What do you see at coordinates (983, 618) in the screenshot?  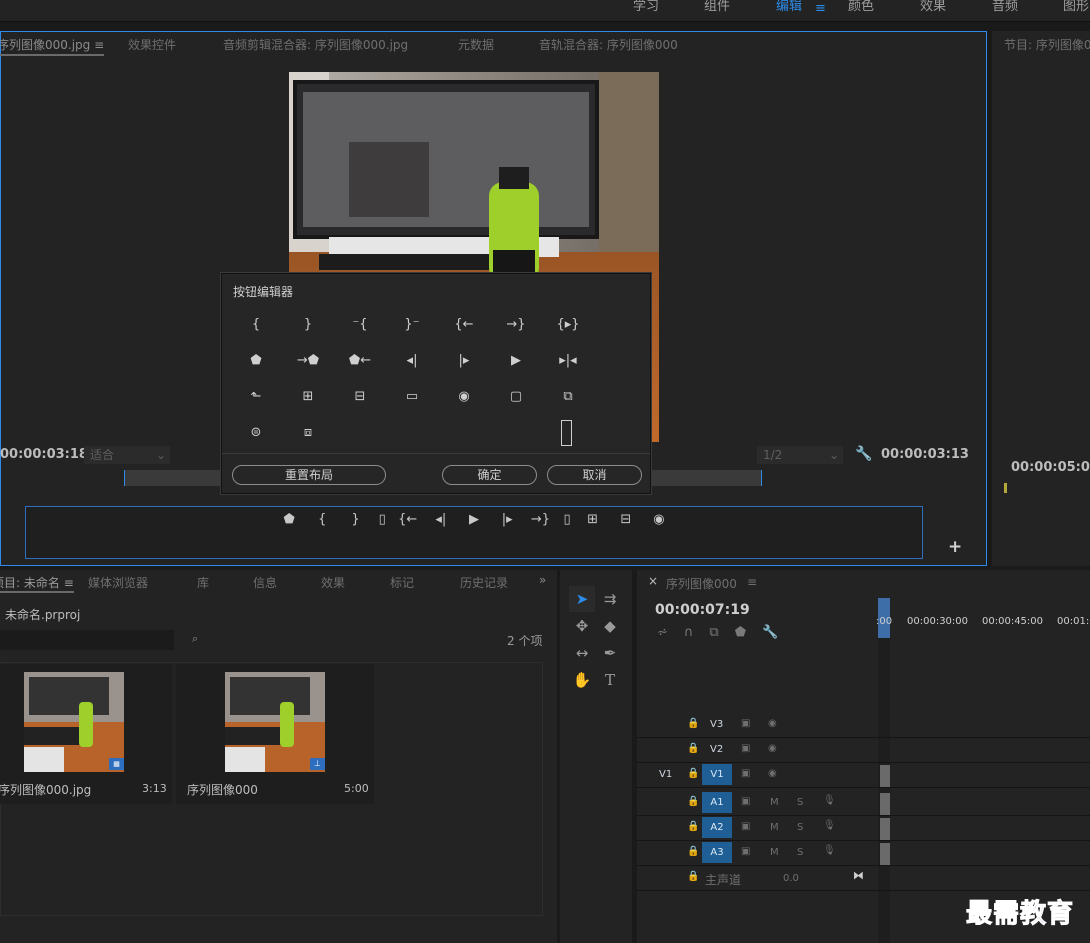 I see `time-ruler: :00 00:00:30:00 00:00:45:00 00:01:0` at bounding box center [983, 618].